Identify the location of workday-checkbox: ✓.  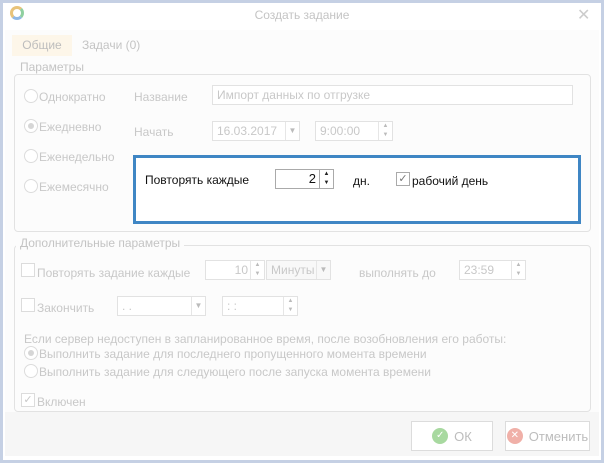
(403, 179).